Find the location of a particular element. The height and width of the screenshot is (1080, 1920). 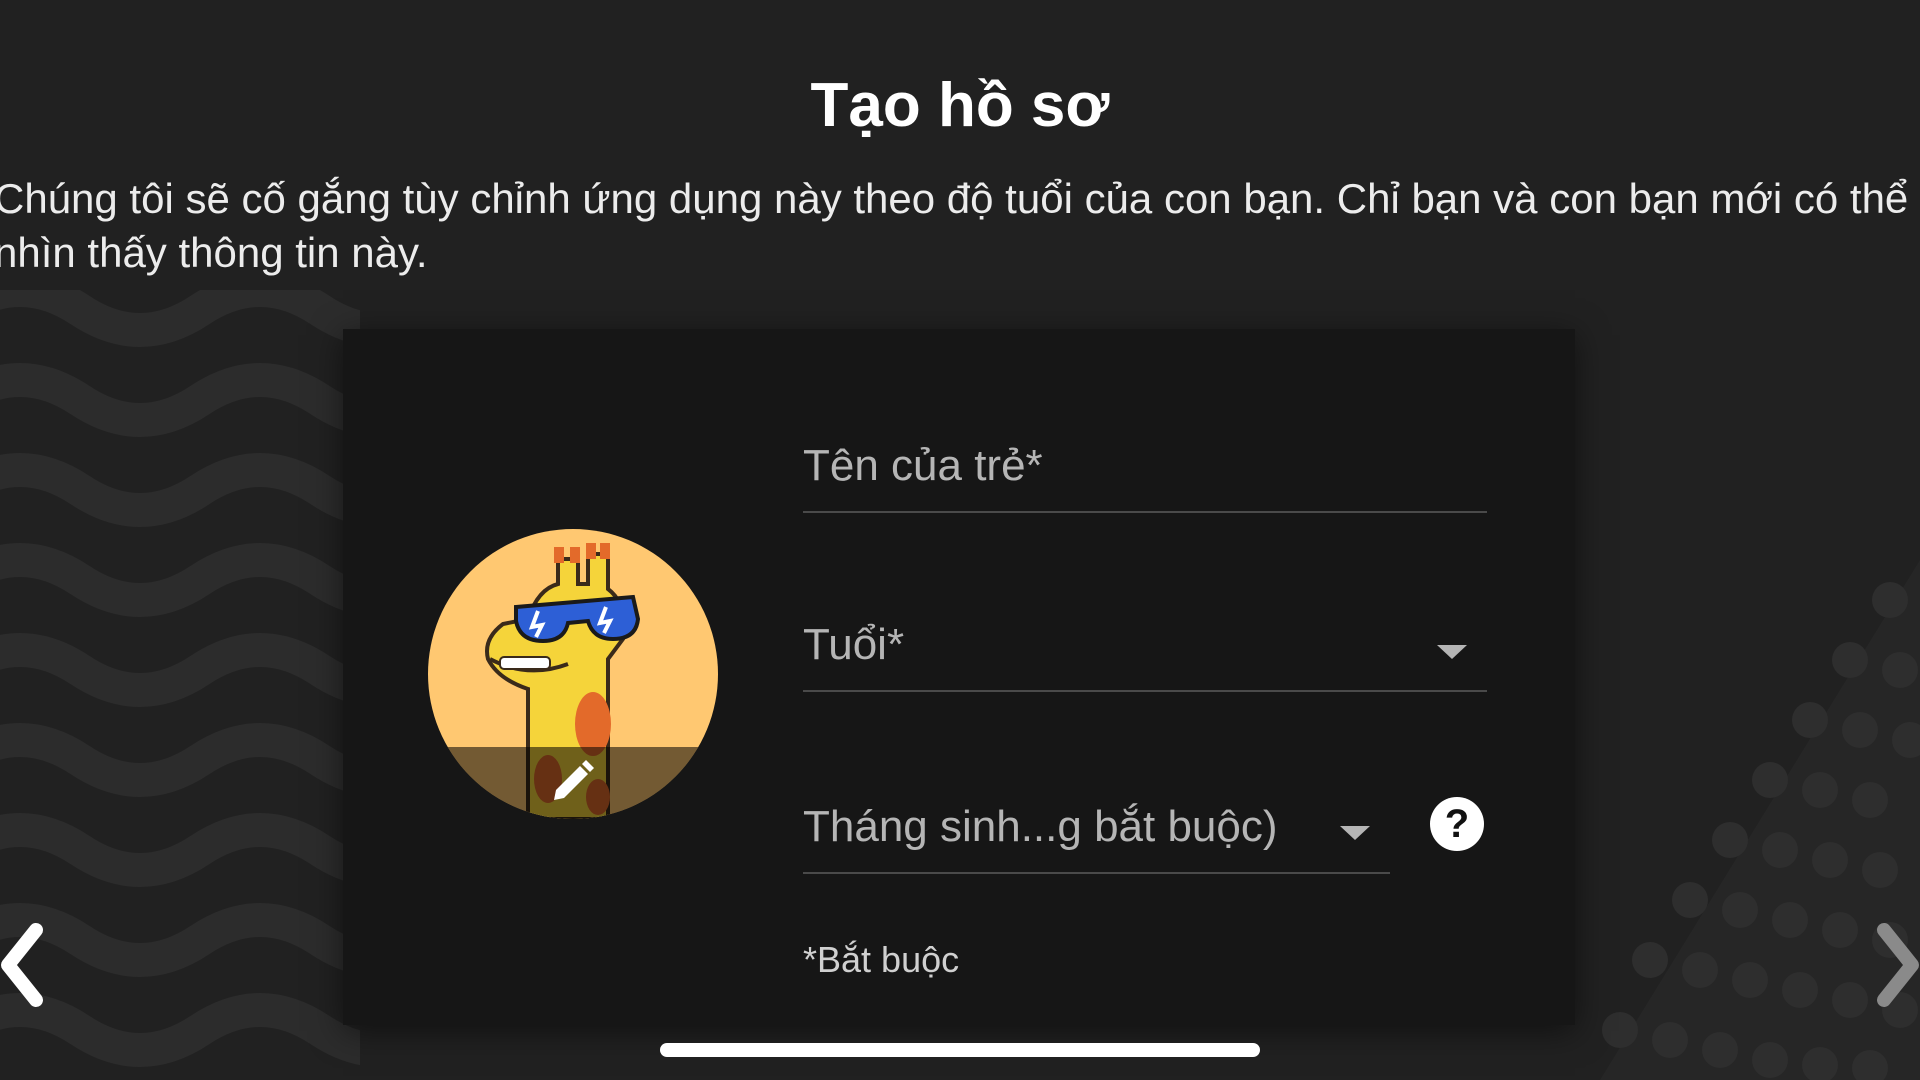

page-title: Tạo hồ sơ is located at coordinates (960, 105).